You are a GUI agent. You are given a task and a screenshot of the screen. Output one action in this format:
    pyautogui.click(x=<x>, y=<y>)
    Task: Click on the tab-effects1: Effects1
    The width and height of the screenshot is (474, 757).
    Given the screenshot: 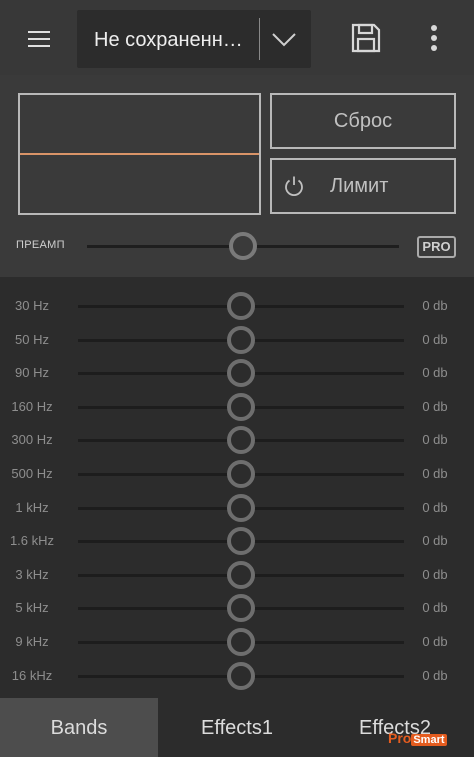 What is the action you would take?
    pyautogui.click(x=237, y=727)
    